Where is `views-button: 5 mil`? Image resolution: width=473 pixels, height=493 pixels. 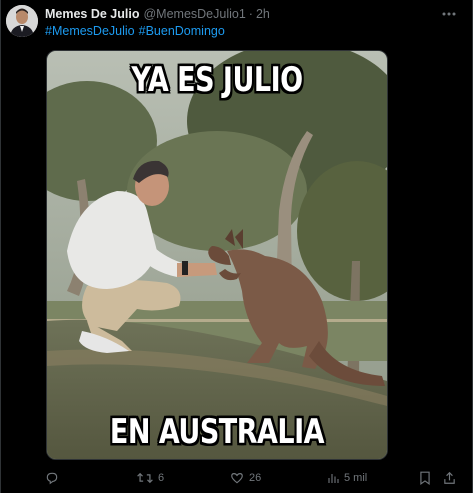 views-button: 5 mil is located at coordinates (347, 478).